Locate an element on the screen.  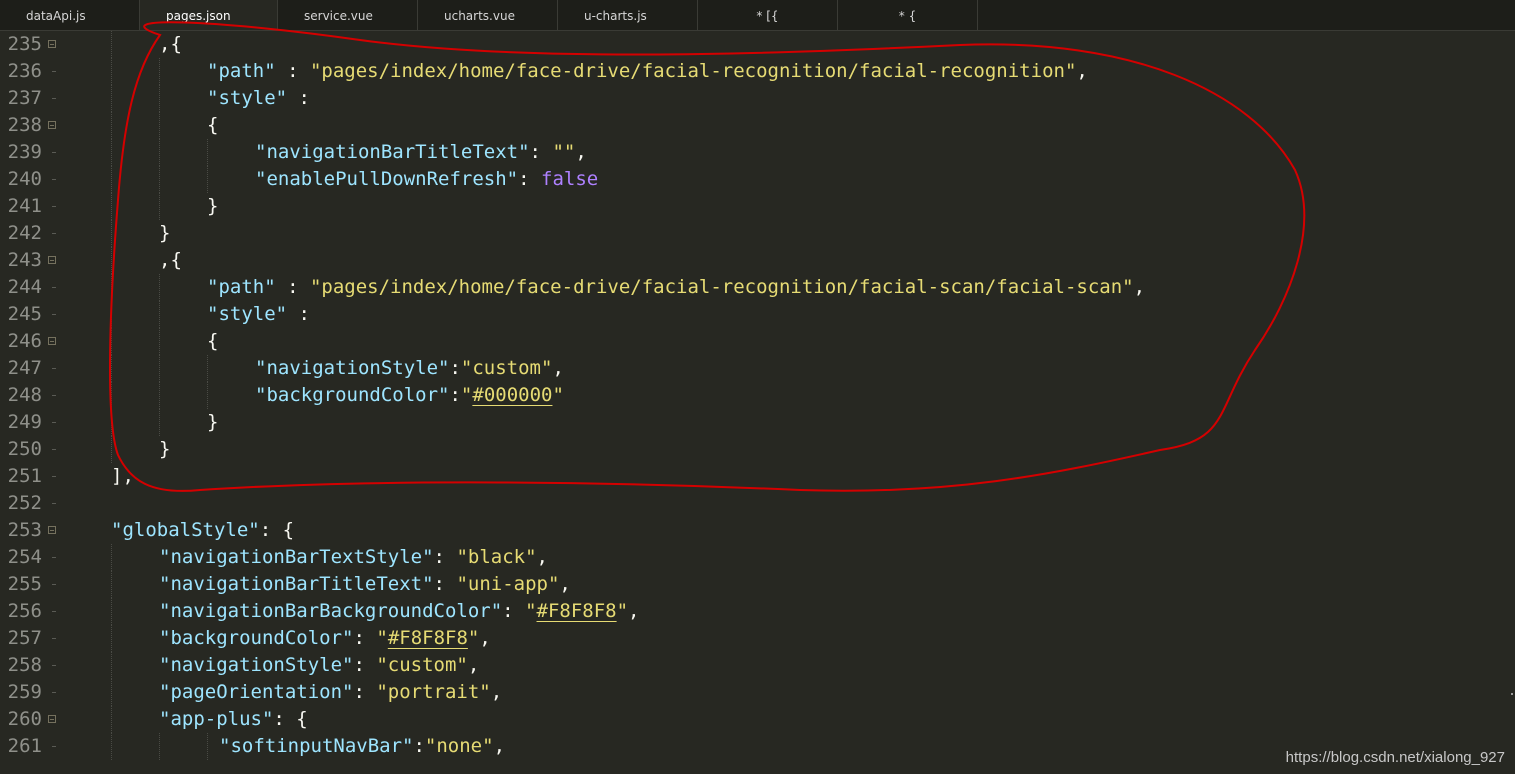
tab-1: pages.json is located at coordinates (209, 15).